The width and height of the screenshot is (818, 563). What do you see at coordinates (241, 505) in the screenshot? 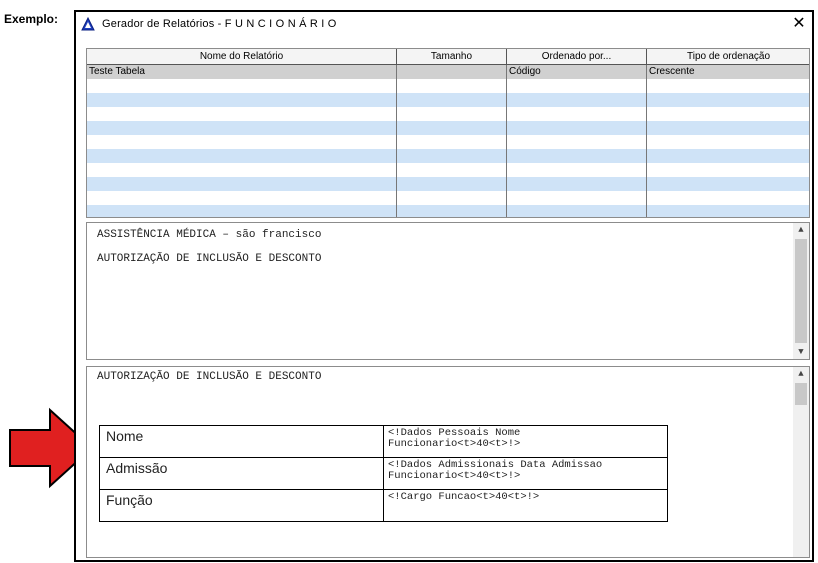
I see `field-label-function: Função` at bounding box center [241, 505].